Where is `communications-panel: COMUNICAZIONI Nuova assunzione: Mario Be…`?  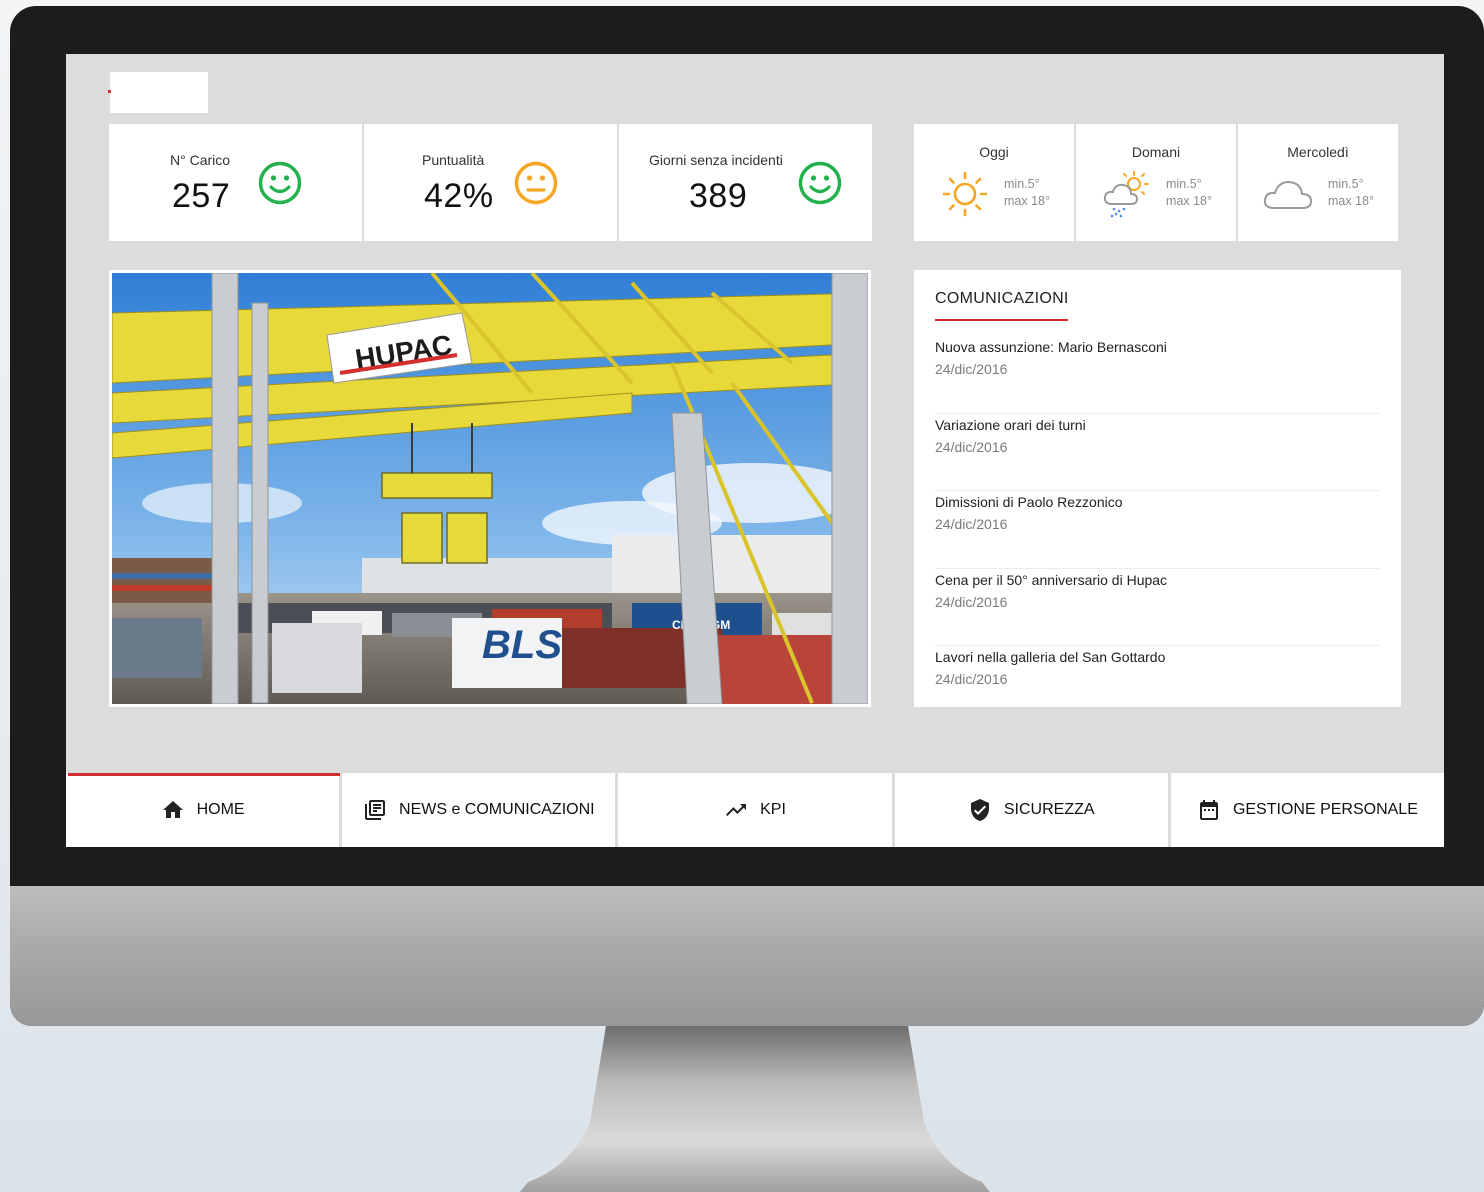
communications-panel: COMUNICAZIONI Nuova assunzione: Mario Be… is located at coordinates (1157, 488).